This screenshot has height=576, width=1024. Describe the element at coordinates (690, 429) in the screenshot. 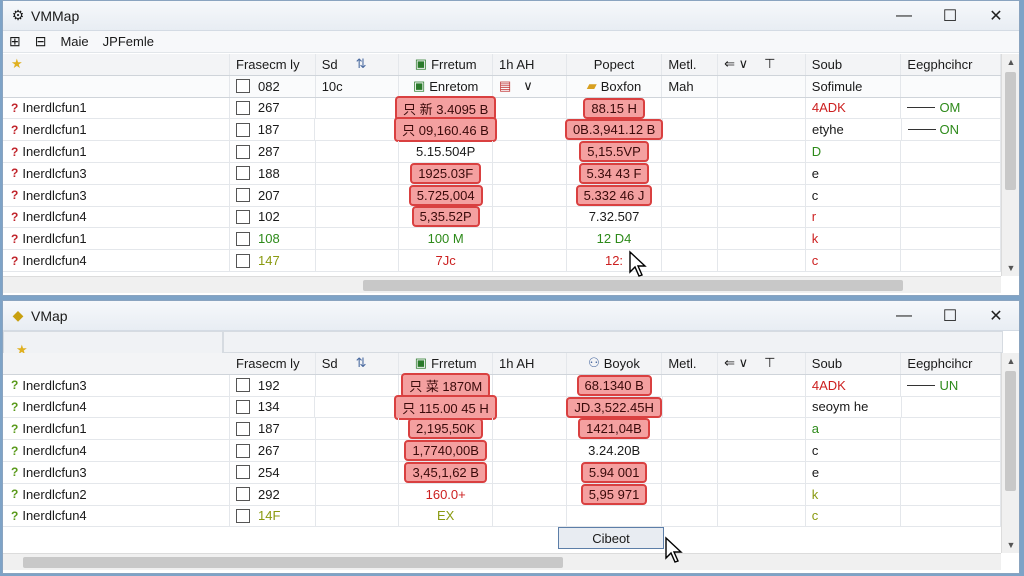

I see `metl-cell` at that location.